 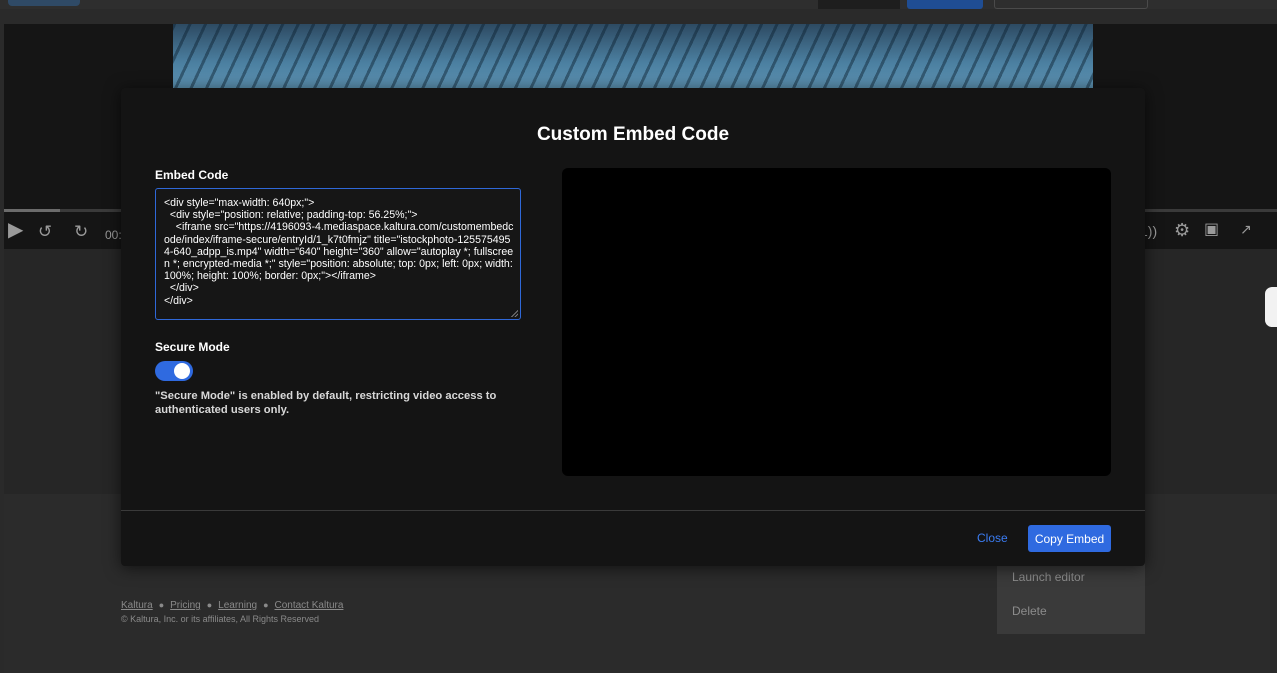 What do you see at coordinates (633, 510) in the screenshot?
I see `modal-divider` at bounding box center [633, 510].